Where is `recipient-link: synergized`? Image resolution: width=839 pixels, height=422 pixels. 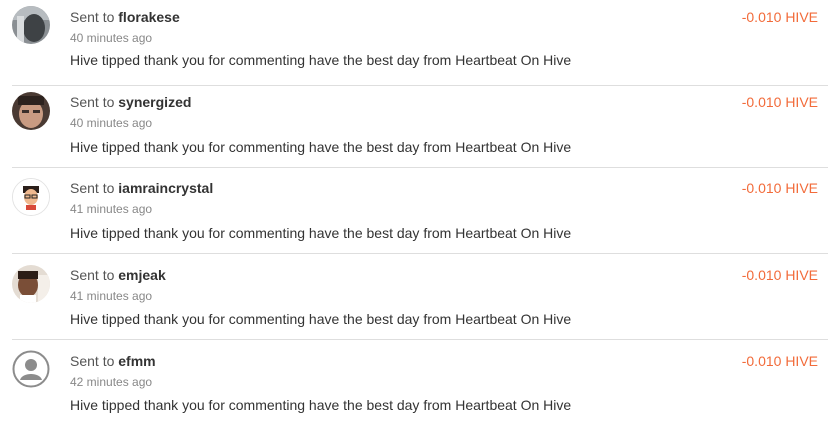
recipient-link: synergized is located at coordinates (154, 102).